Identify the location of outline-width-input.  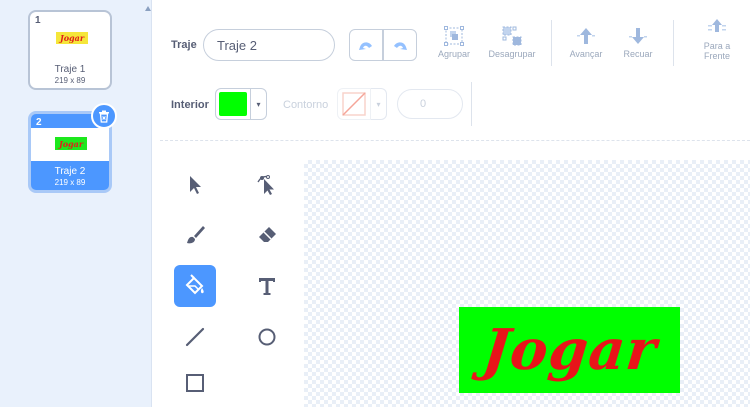
(430, 104).